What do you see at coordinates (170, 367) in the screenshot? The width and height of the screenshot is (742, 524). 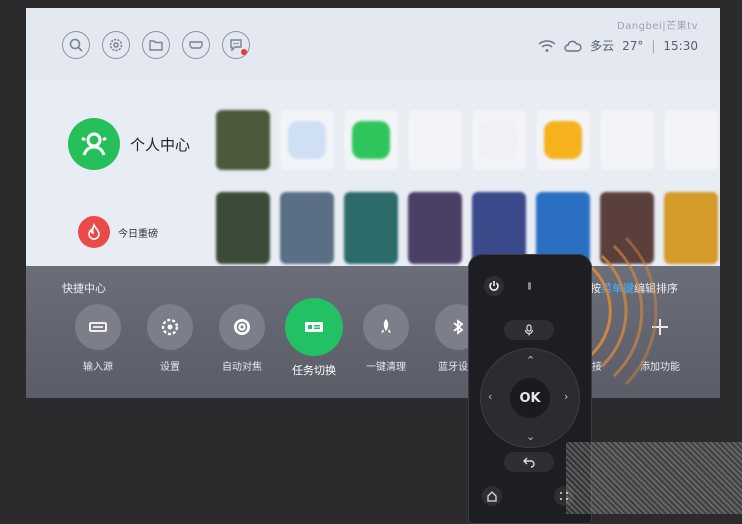 I see `quick-item-label: 设置` at bounding box center [170, 367].